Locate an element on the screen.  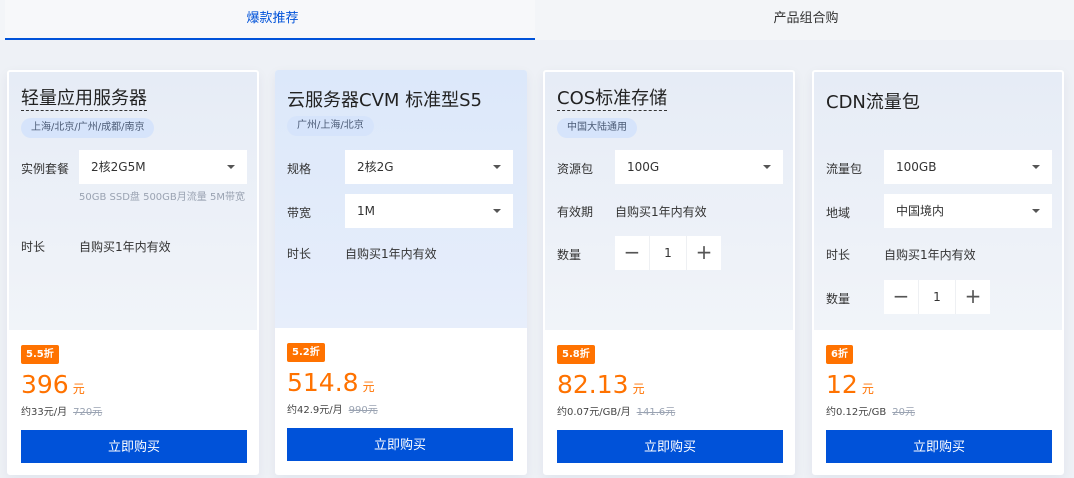
plan-select: 2核2G5M is located at coordinates (163, 167).